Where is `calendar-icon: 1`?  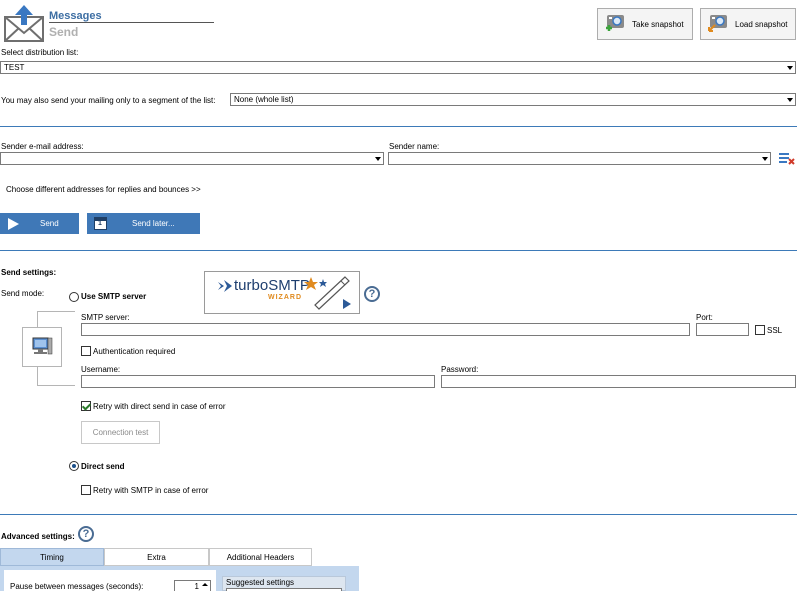 calendar-icon: 1 is located at coordinates (100, 223).